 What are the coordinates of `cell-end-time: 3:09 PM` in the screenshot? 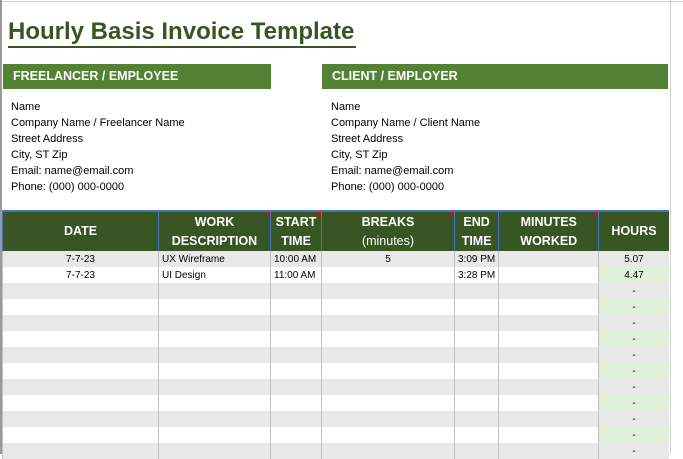 It's located at (476, 259).